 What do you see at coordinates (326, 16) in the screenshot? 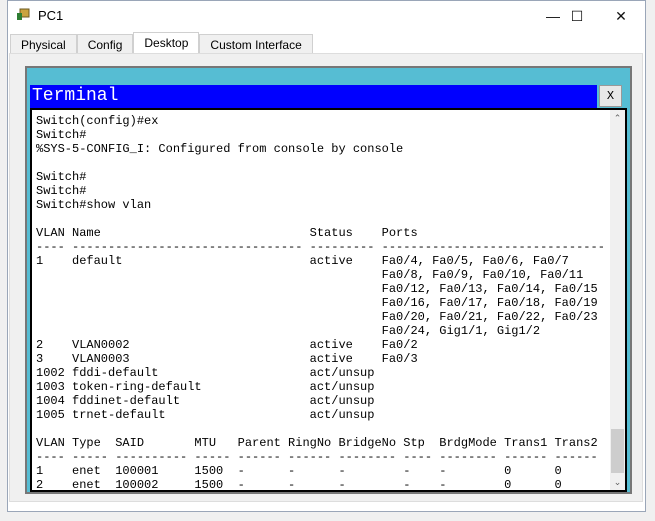
I see `title-bar: PC1 — ☐ ✕` at bounding box center [326, 16].